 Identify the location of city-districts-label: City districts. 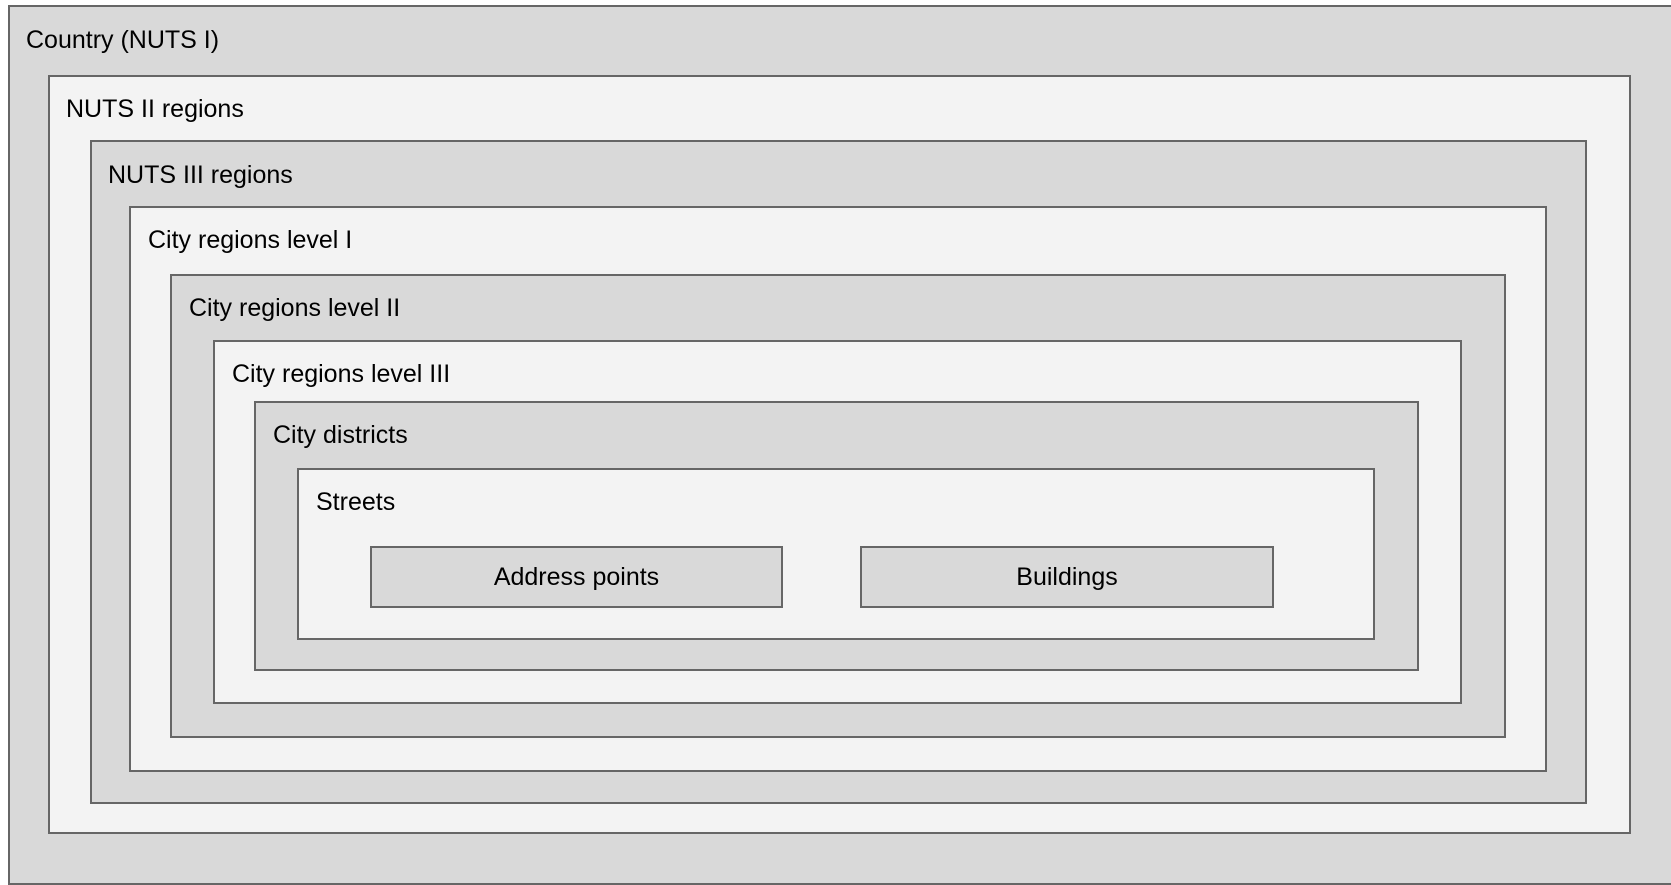
(340, 435).